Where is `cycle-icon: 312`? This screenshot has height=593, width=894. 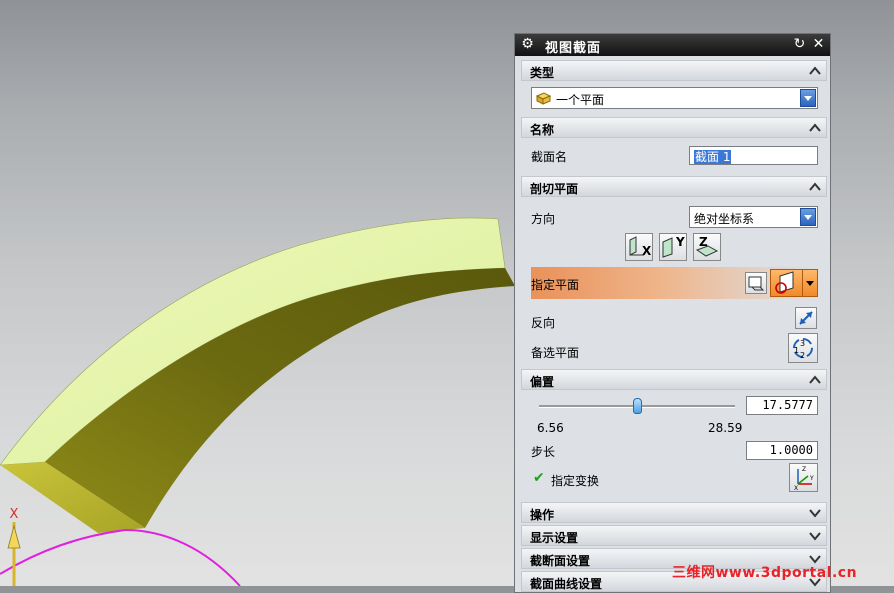 cycle-icon: 312 is located at coordinates (803, 349).